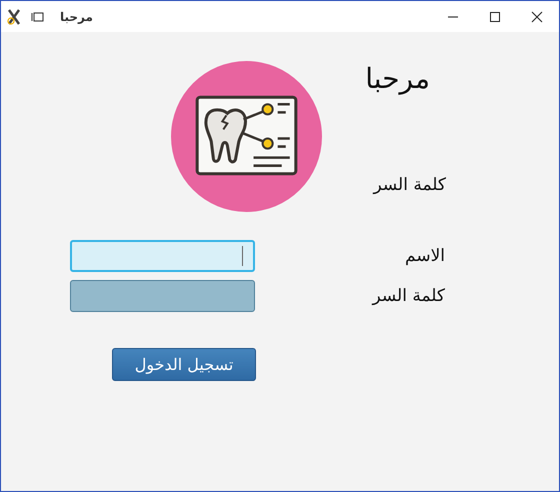 This screenshot has height=492, width=560. I want to click on close-icon, so click(537, 16).